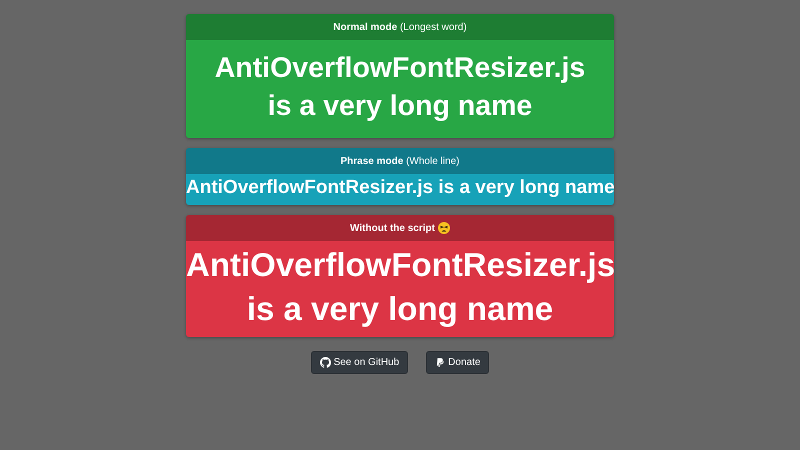 The width and height of the screenshot is (800, 450). I want to click on octocat-icon, so click(325, 362).